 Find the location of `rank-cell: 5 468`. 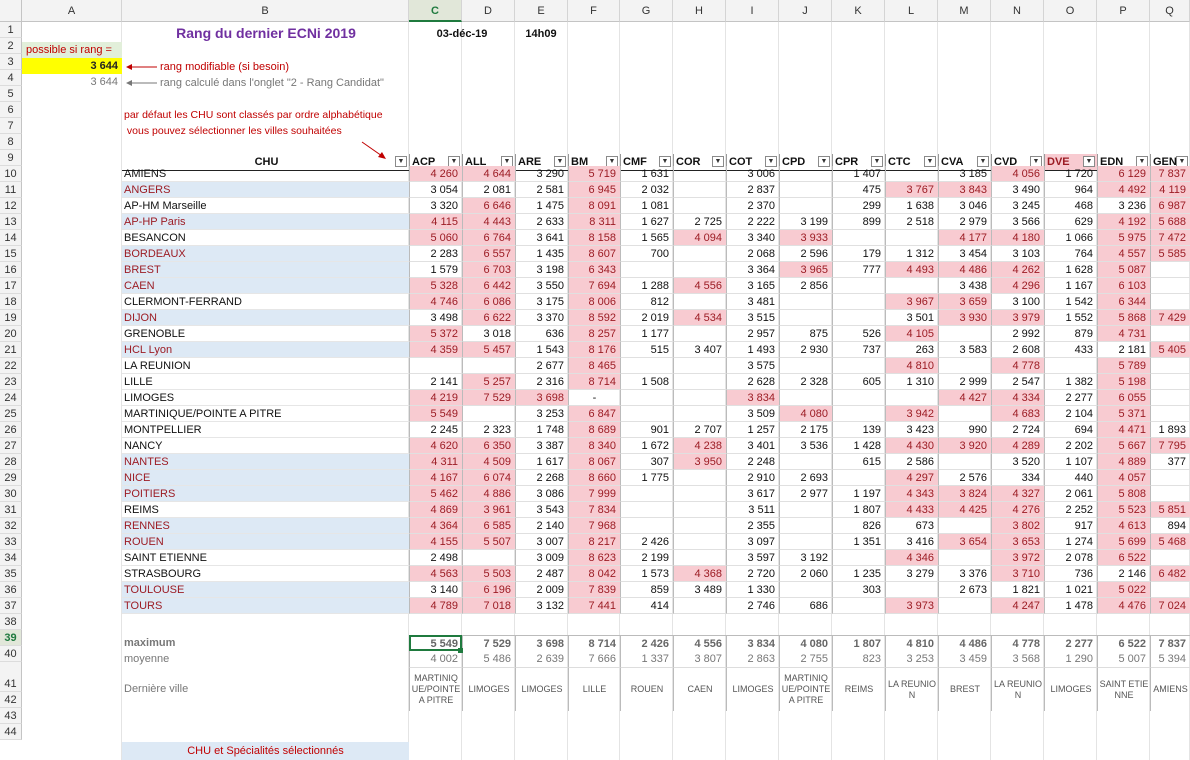

rank-cell: 5 468 is located at coordinates (1170, 542).